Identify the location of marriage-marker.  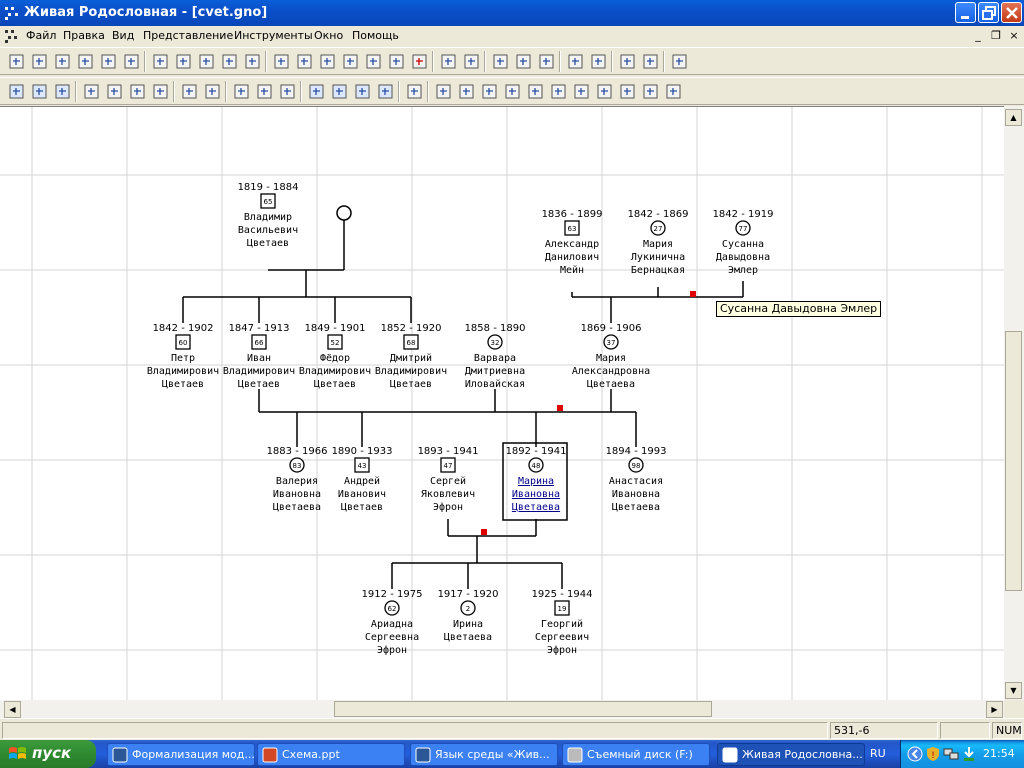
(693, 294).